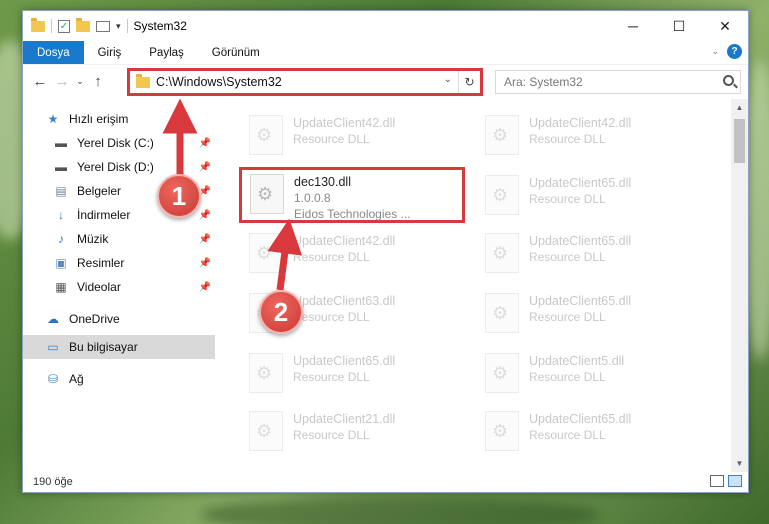  Describe the element at coordinates (119, 239) in the screenshot. I see `sidebar-item-music: ♪ Müzik 📌` at that location.